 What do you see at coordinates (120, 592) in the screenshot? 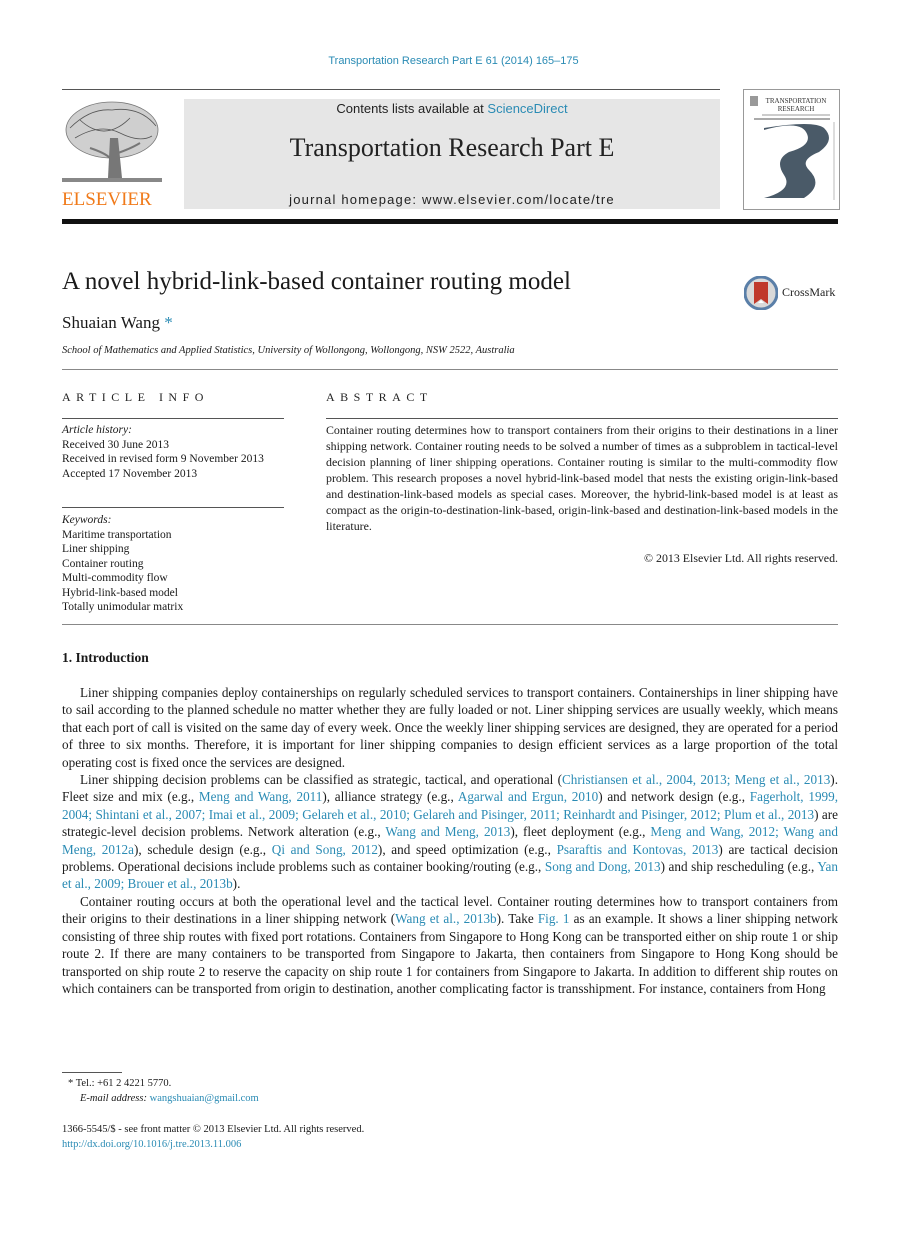
I see `keyword-item: Hybrid-link-based model` at bounding box center [120, 592].